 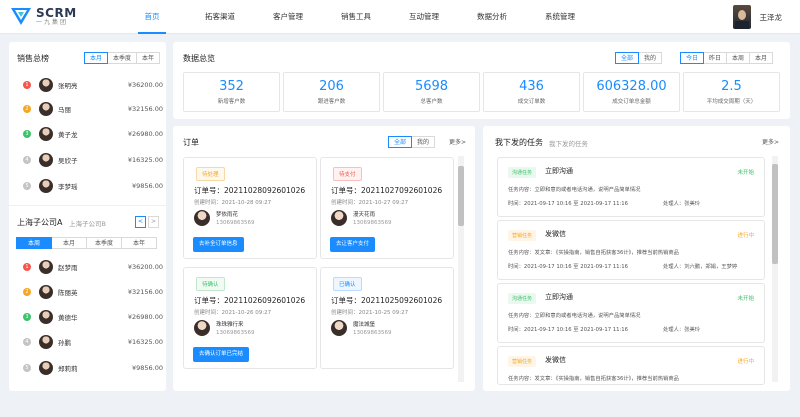 I want to click on rank-name: 孙鹏, so click(x=64, y=343).